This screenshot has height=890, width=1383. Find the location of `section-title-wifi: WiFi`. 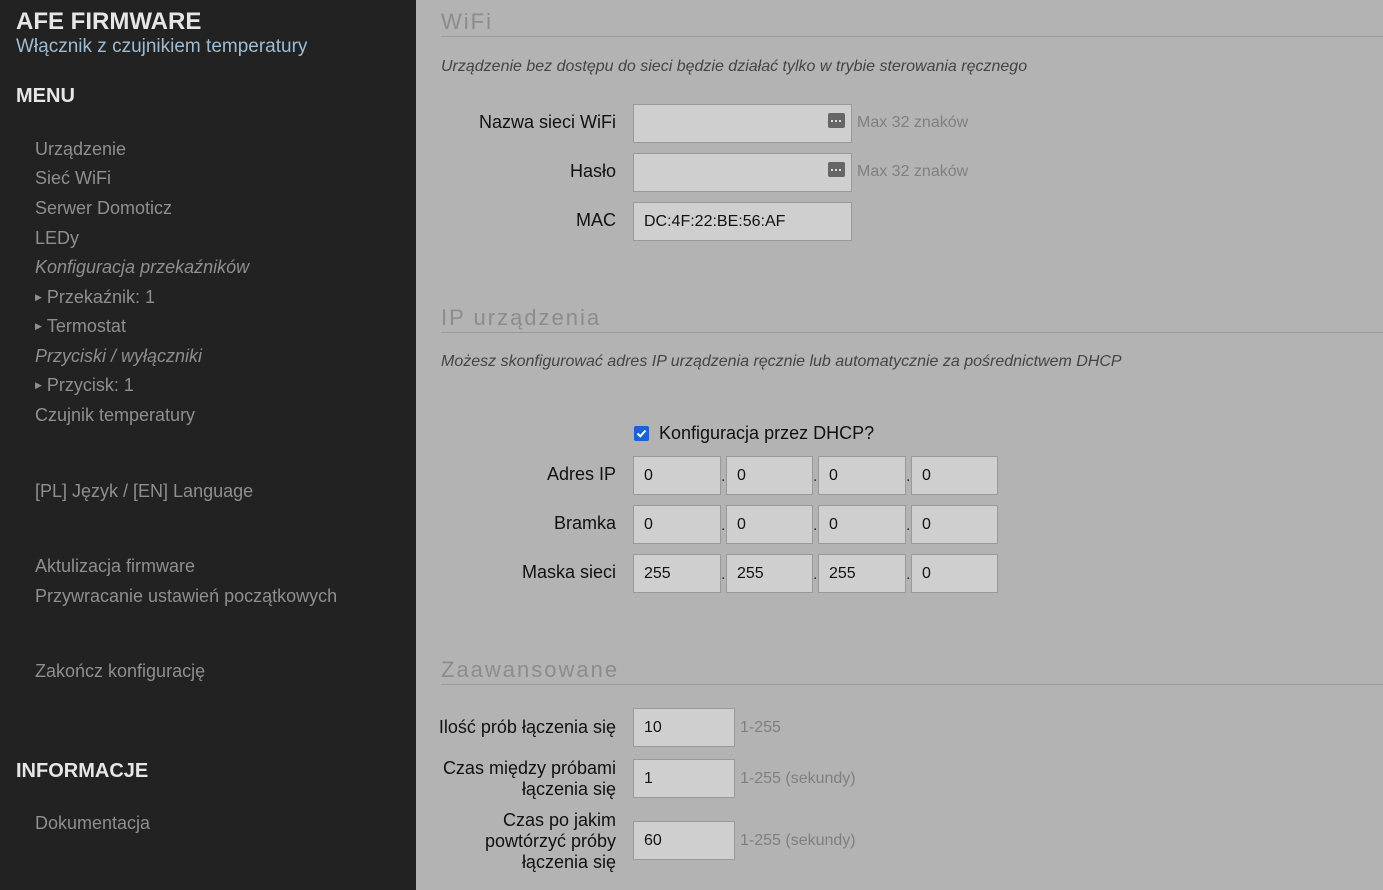

section-title-wifi: WiFi is located at coordinates (467, 21).